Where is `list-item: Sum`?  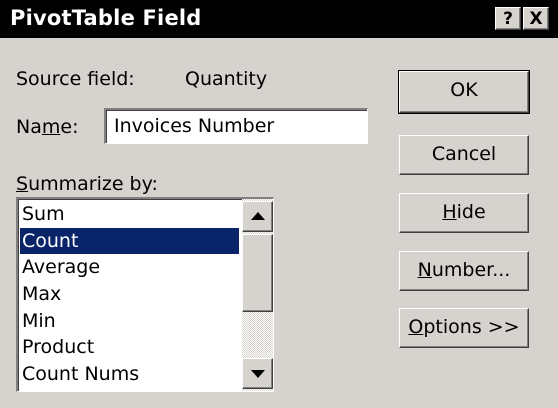
list-item: Sum is located at coordinates (129, 214).